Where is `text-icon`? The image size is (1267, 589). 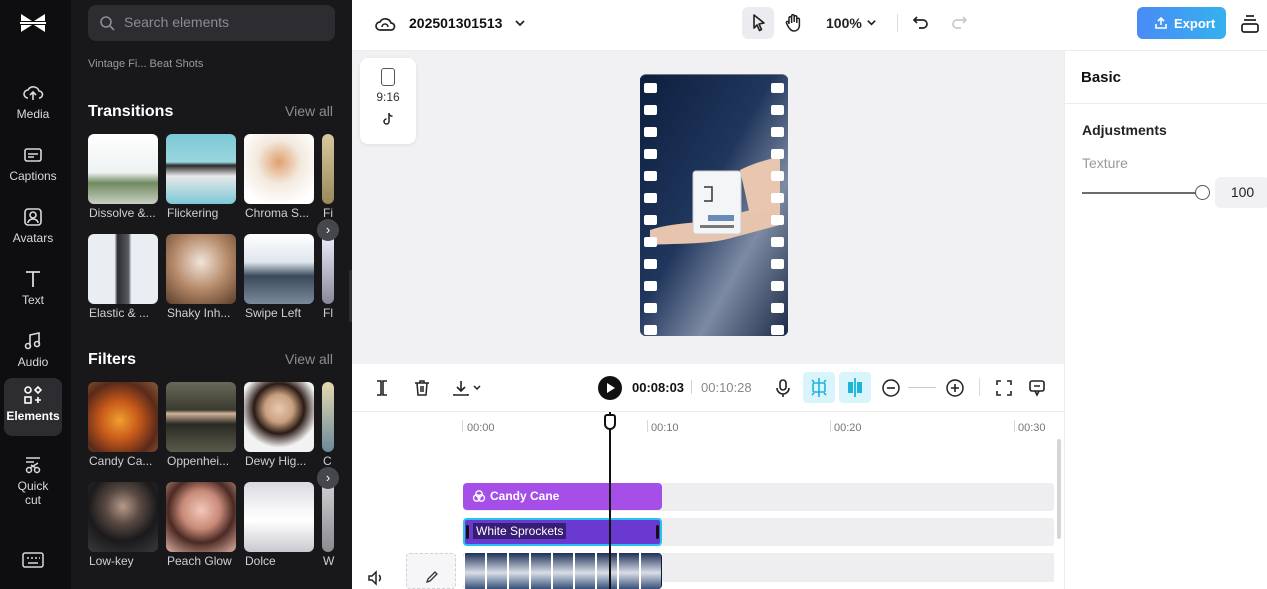 text-icon is located at coordinates (33, 279).